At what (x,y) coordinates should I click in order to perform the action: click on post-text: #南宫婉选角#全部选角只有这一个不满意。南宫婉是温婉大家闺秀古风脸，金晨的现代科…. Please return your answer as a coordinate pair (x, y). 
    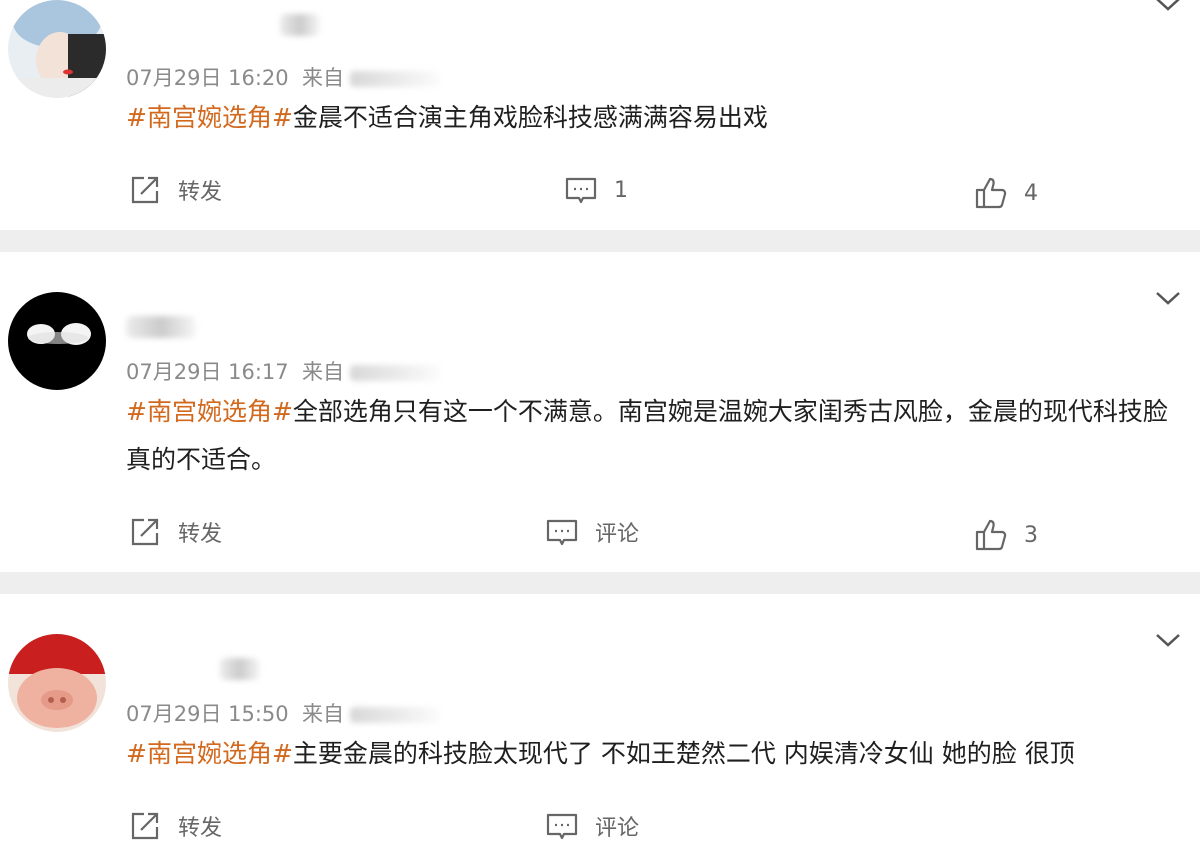
    Looking at the image, I should click on (651, 436).